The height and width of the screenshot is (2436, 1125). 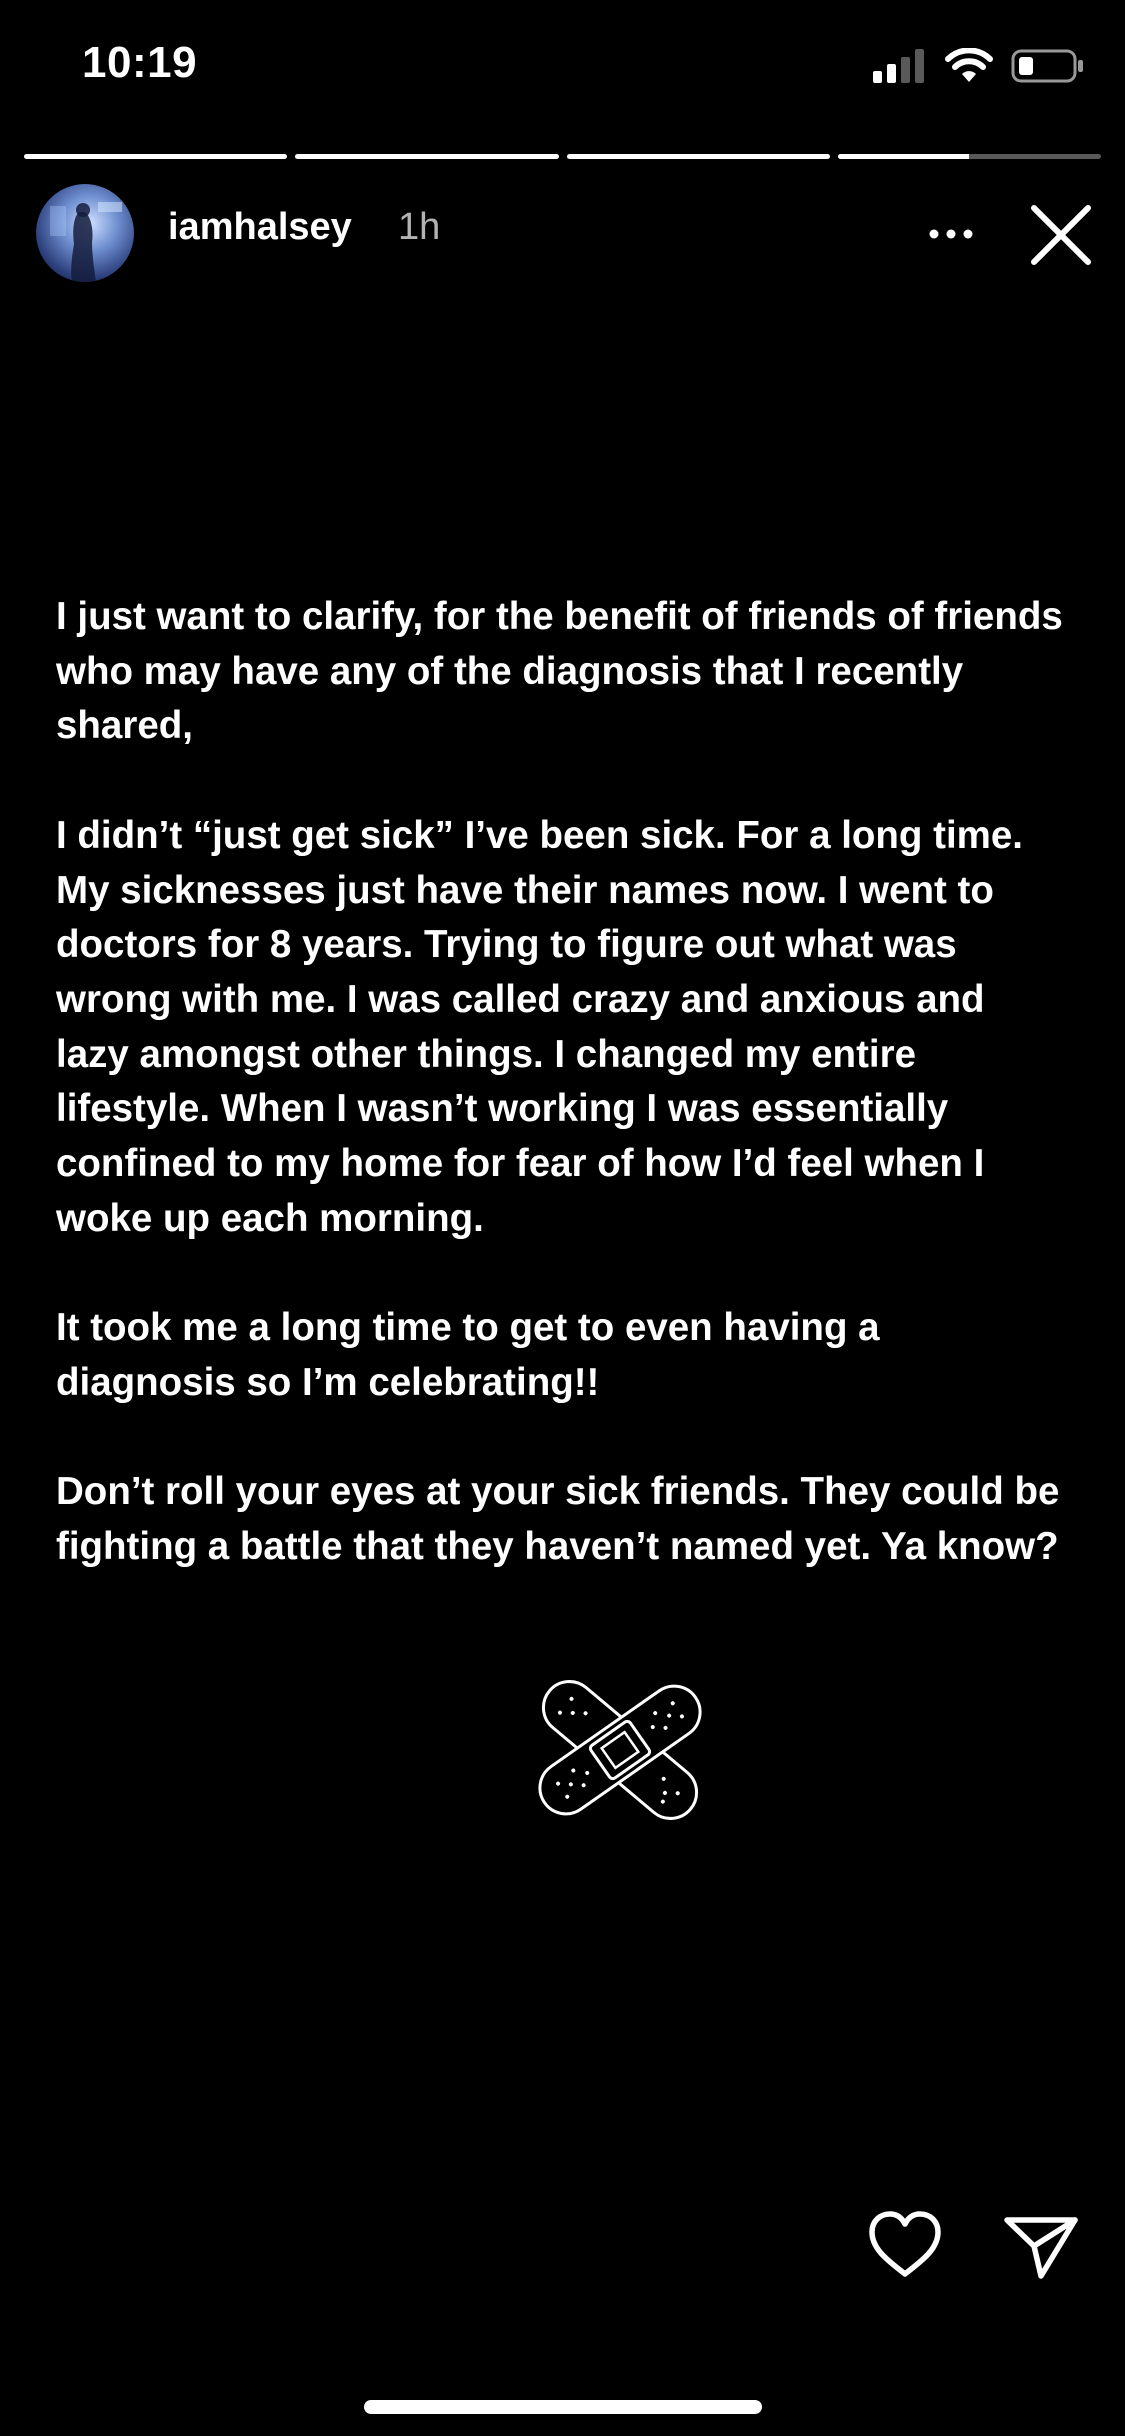 I want to click on close-button, so click(x=1061, y=235).